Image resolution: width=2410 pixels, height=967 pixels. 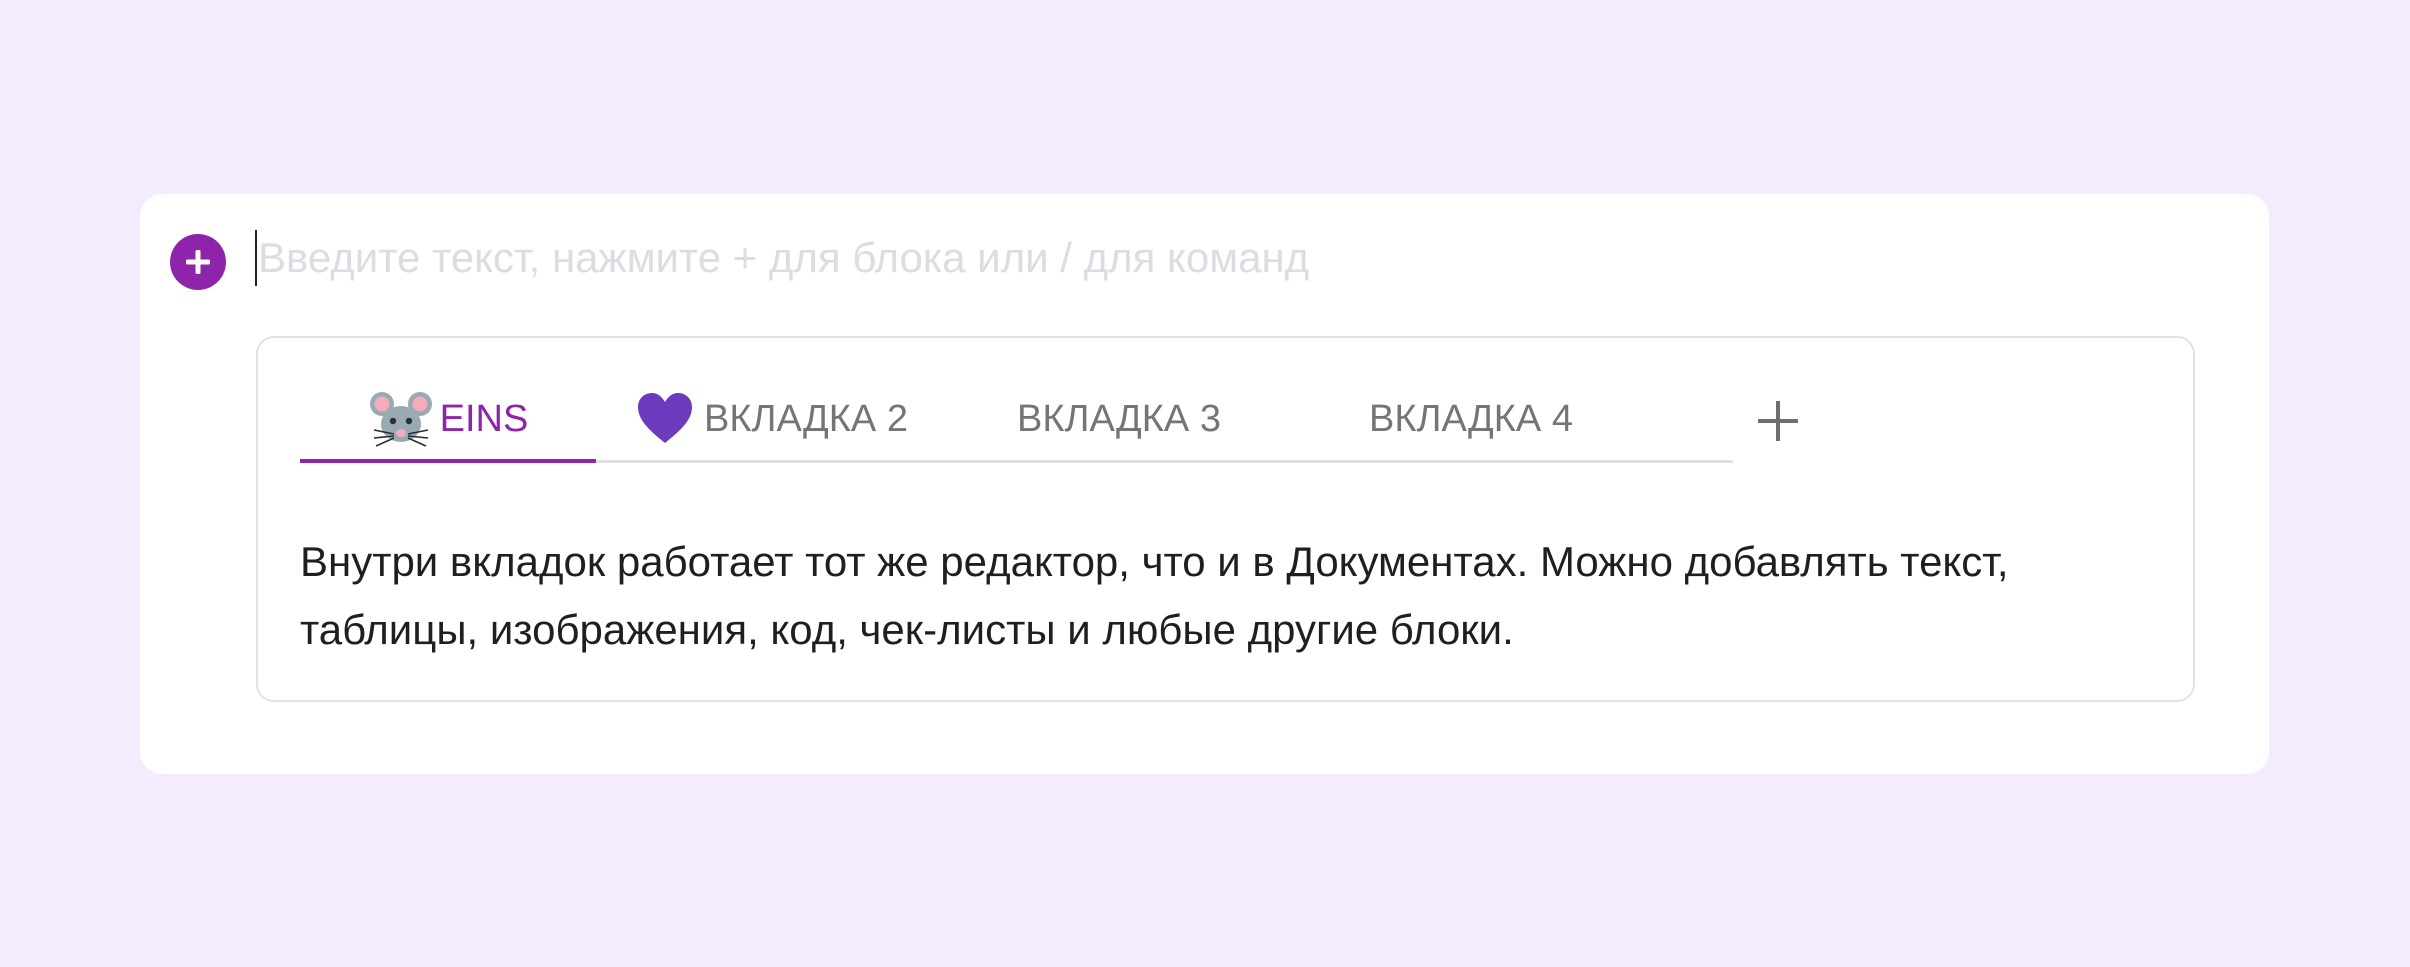 What do you see at coordinates (256, 258) in the screenshot?
I see `text-cursor` at bounding box center [256, 258].